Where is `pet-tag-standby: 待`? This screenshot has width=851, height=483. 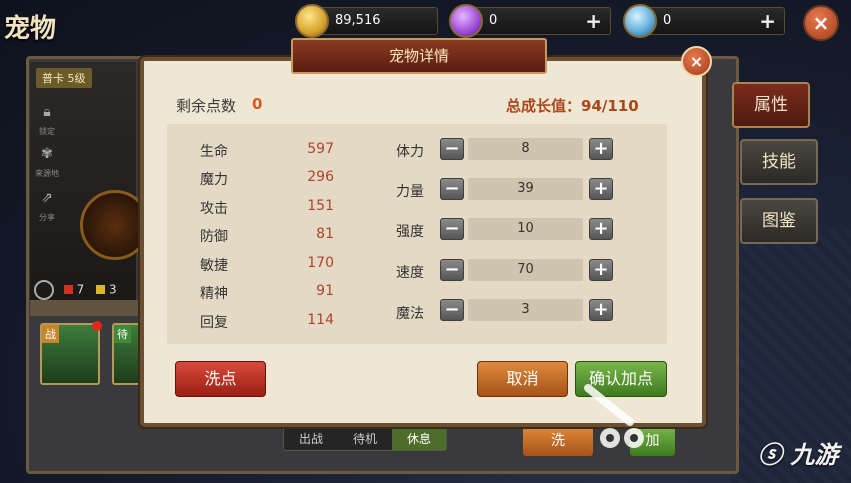
pet-tag-standby: 待 is located at coordinates (122, 334).